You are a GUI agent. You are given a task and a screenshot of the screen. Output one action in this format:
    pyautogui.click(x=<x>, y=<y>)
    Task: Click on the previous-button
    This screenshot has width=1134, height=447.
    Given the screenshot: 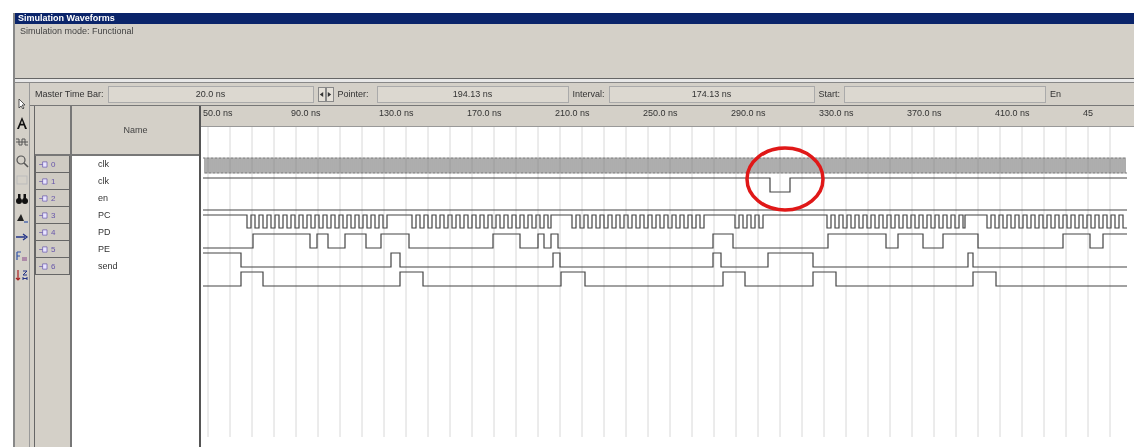 What is the action you would take?
    pyautogui.click(x=321, y=94)
    